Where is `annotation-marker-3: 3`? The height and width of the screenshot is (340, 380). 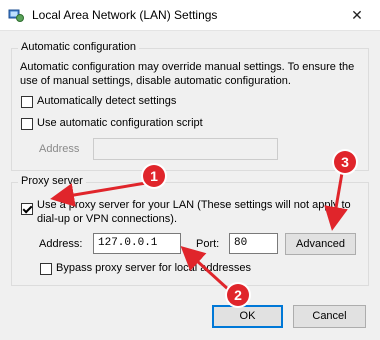
annotation-marker-3: 3 is located at coordinates (345, 162).